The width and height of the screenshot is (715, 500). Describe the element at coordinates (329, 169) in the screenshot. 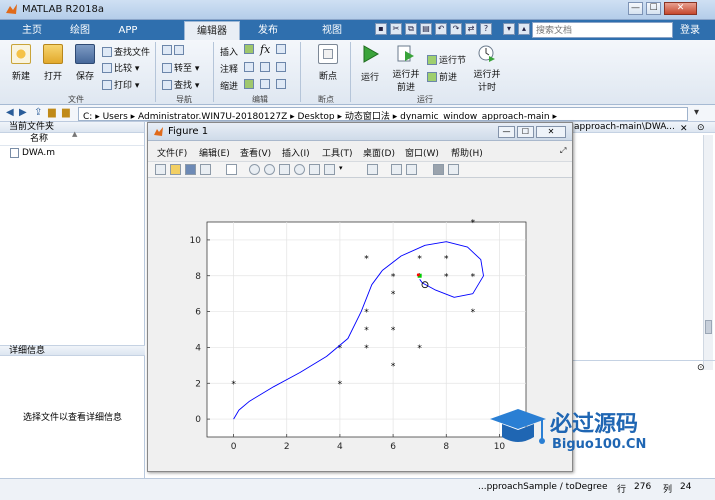

I see `brush-icon` at that location.